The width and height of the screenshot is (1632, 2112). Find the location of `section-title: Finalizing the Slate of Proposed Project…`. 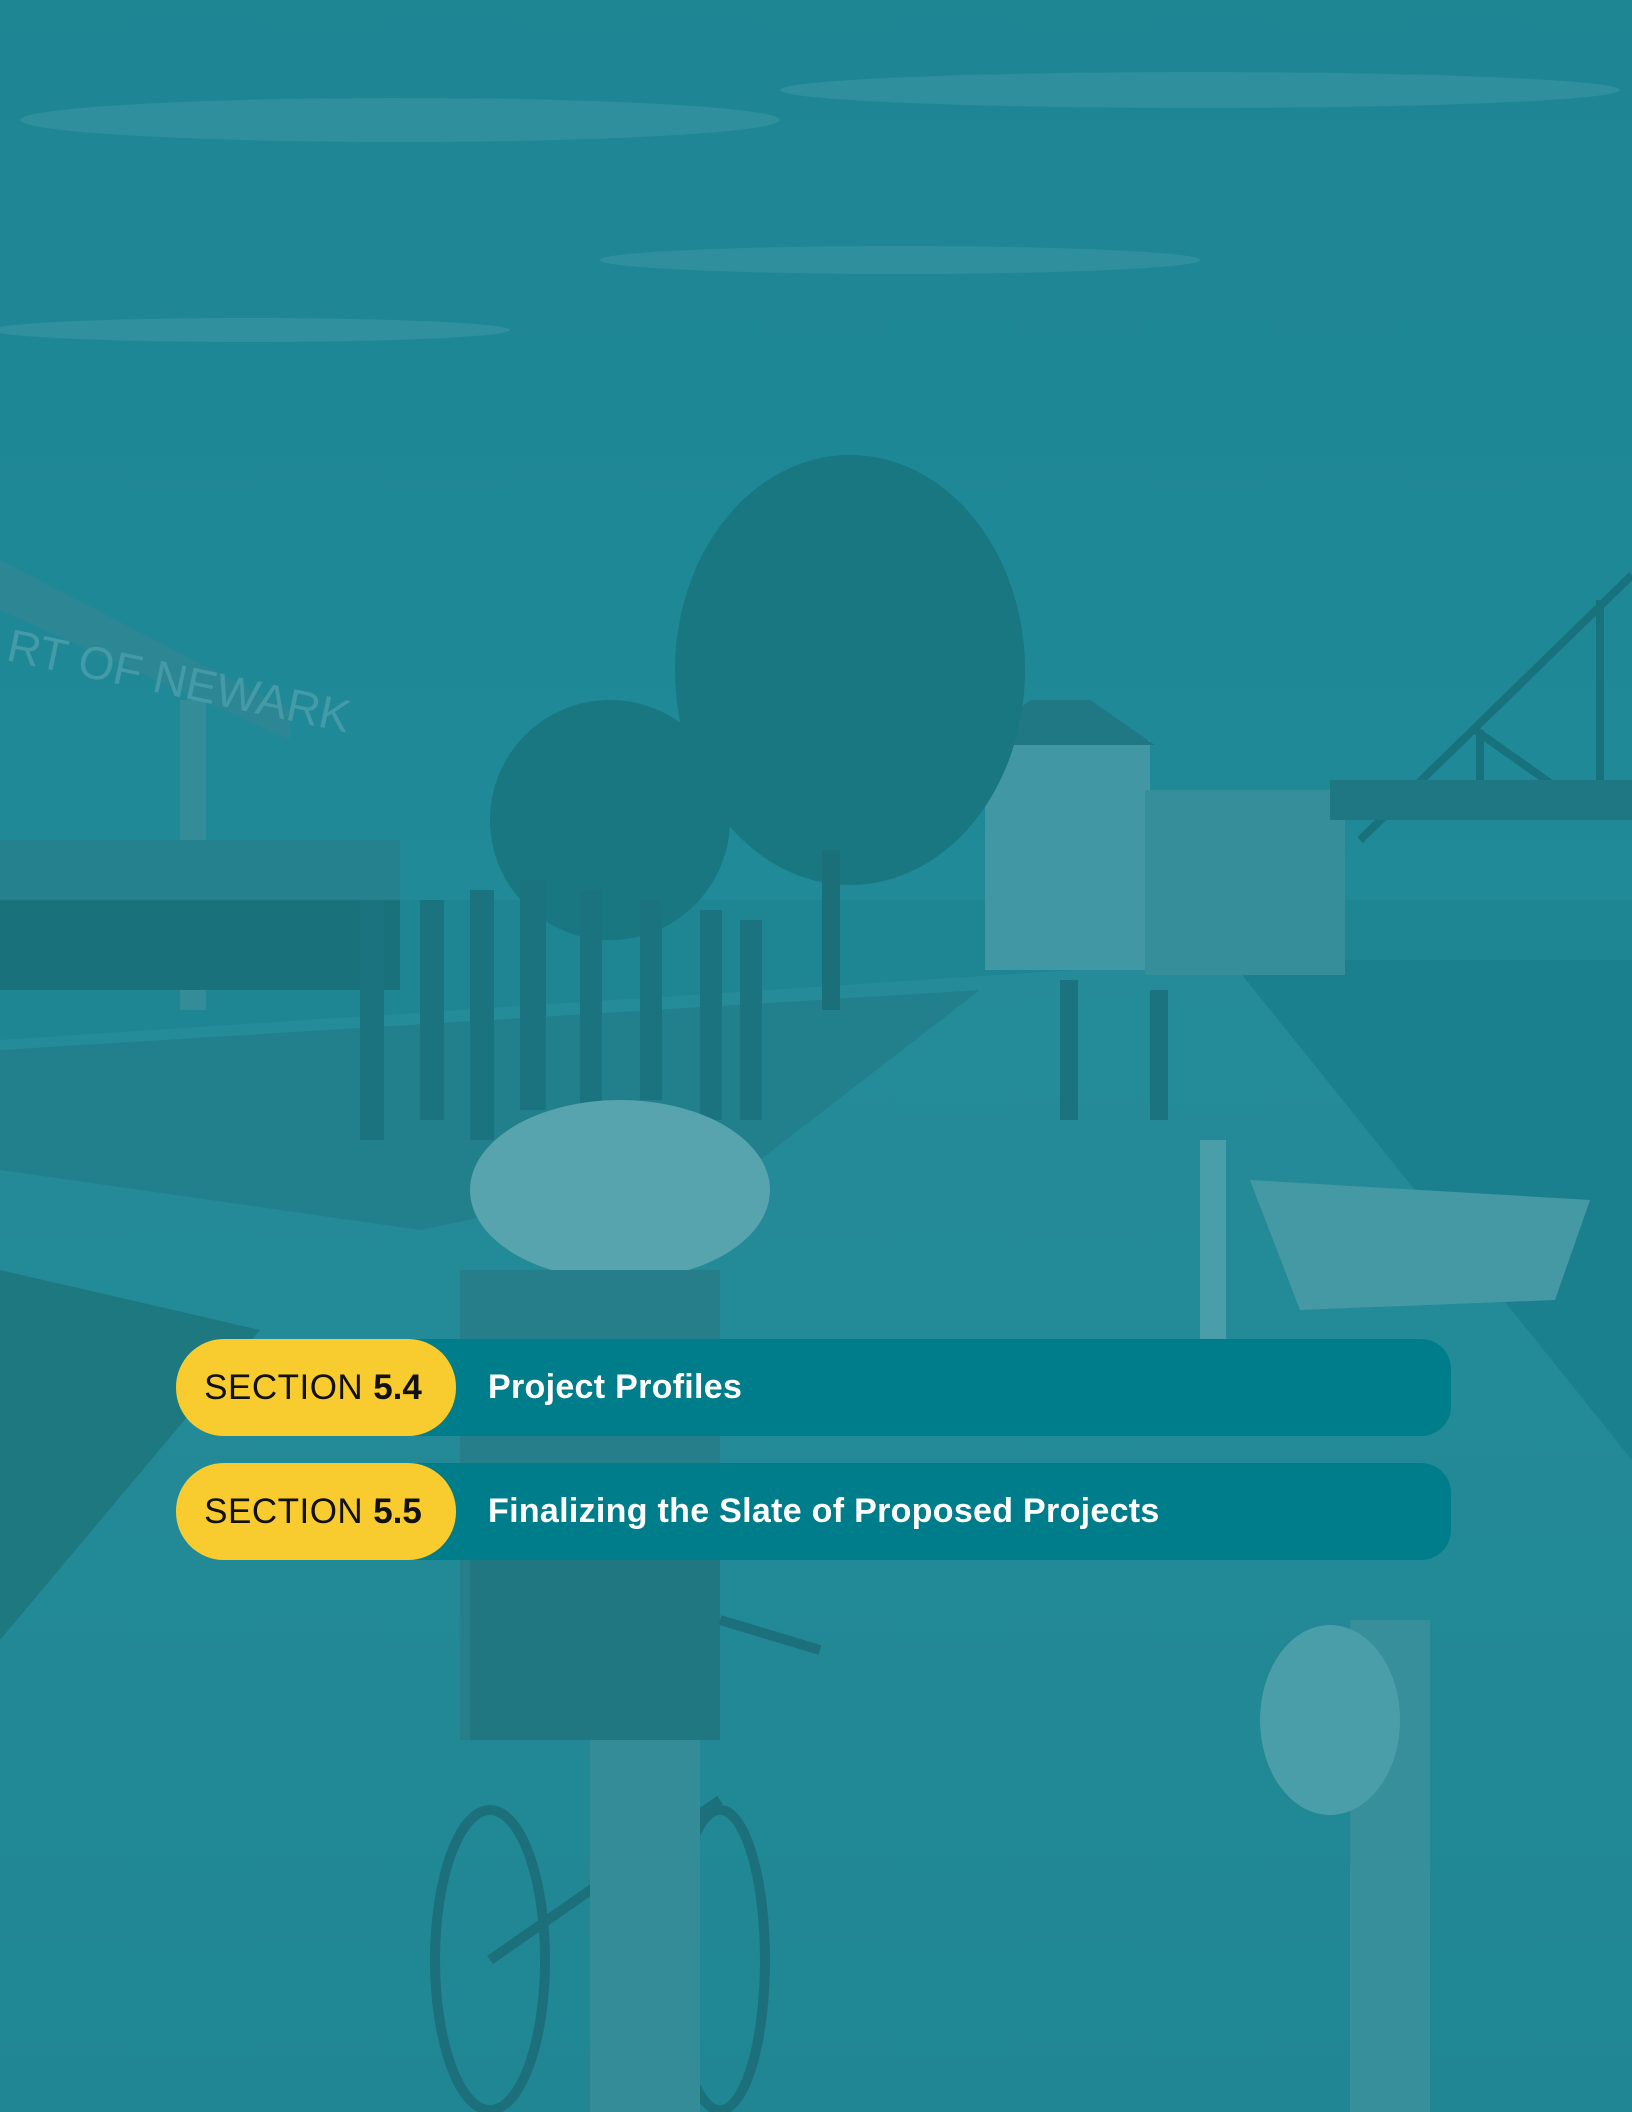

section-title: Finalizing the Slate of Proposed Project… is located at coordinates (824, 1511).